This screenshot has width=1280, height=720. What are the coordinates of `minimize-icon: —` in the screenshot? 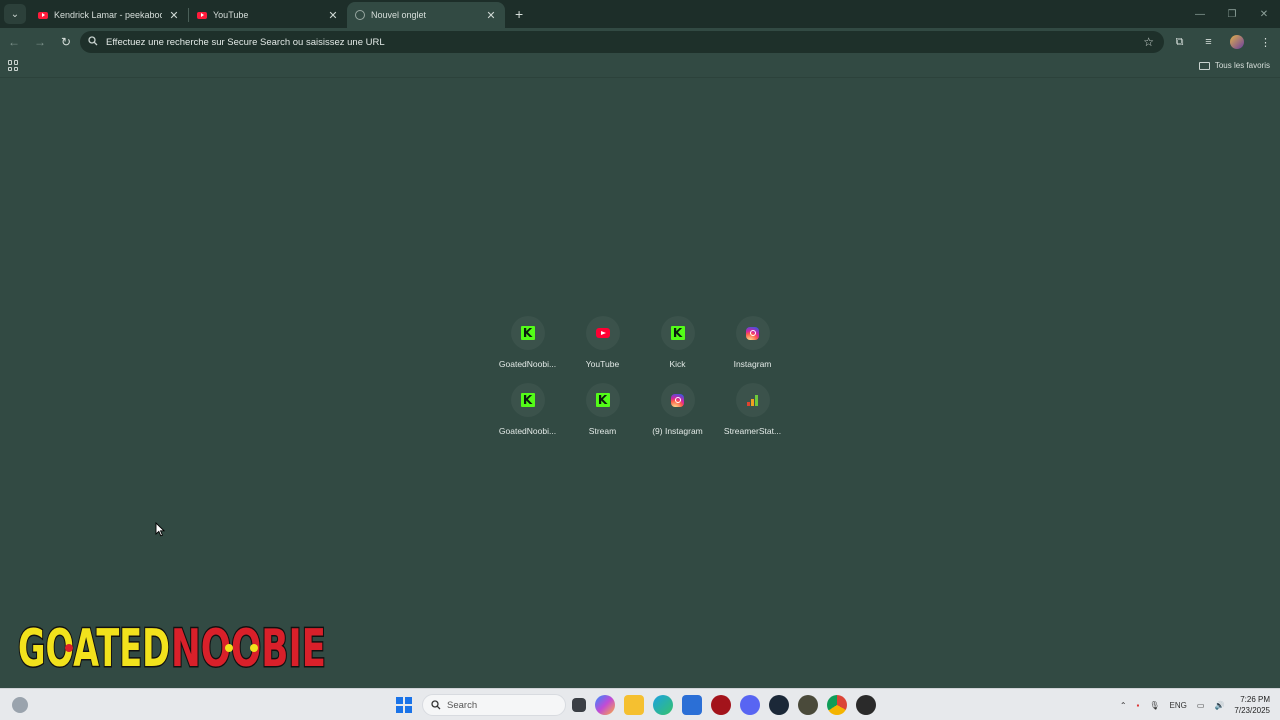 It's located at (1200, 14).